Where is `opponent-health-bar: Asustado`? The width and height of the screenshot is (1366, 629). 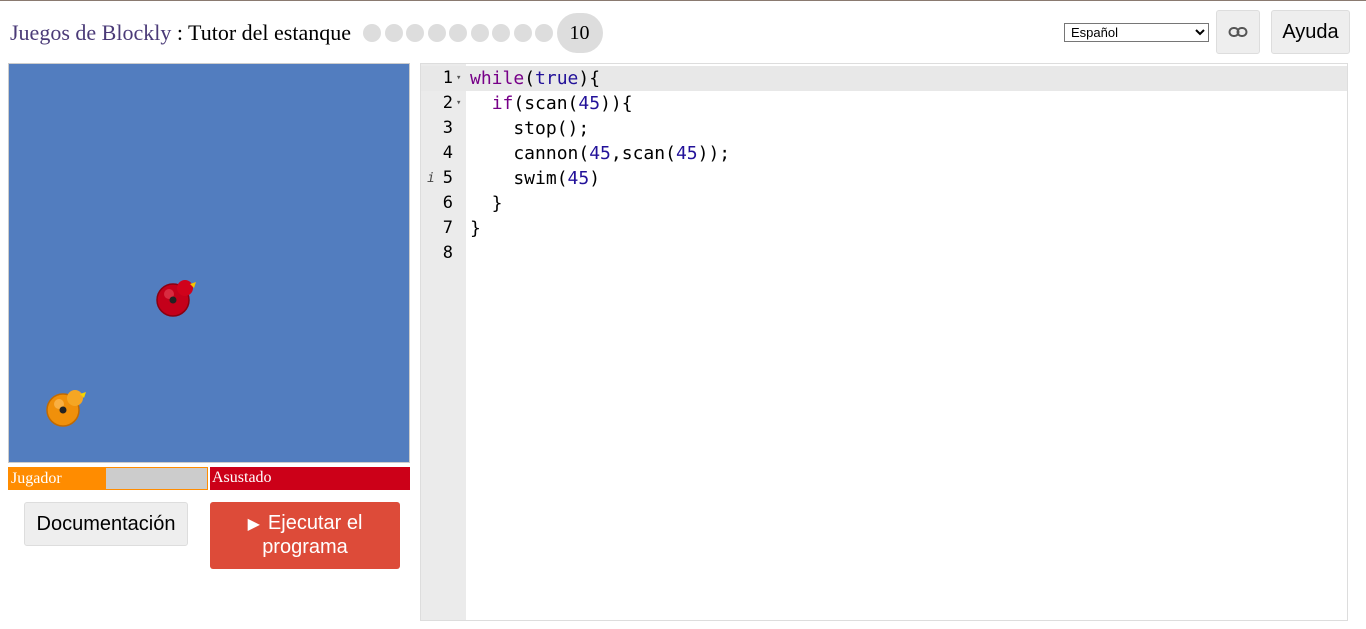 opponent-health-bar: Asustado is located at coordinates (310, 478).